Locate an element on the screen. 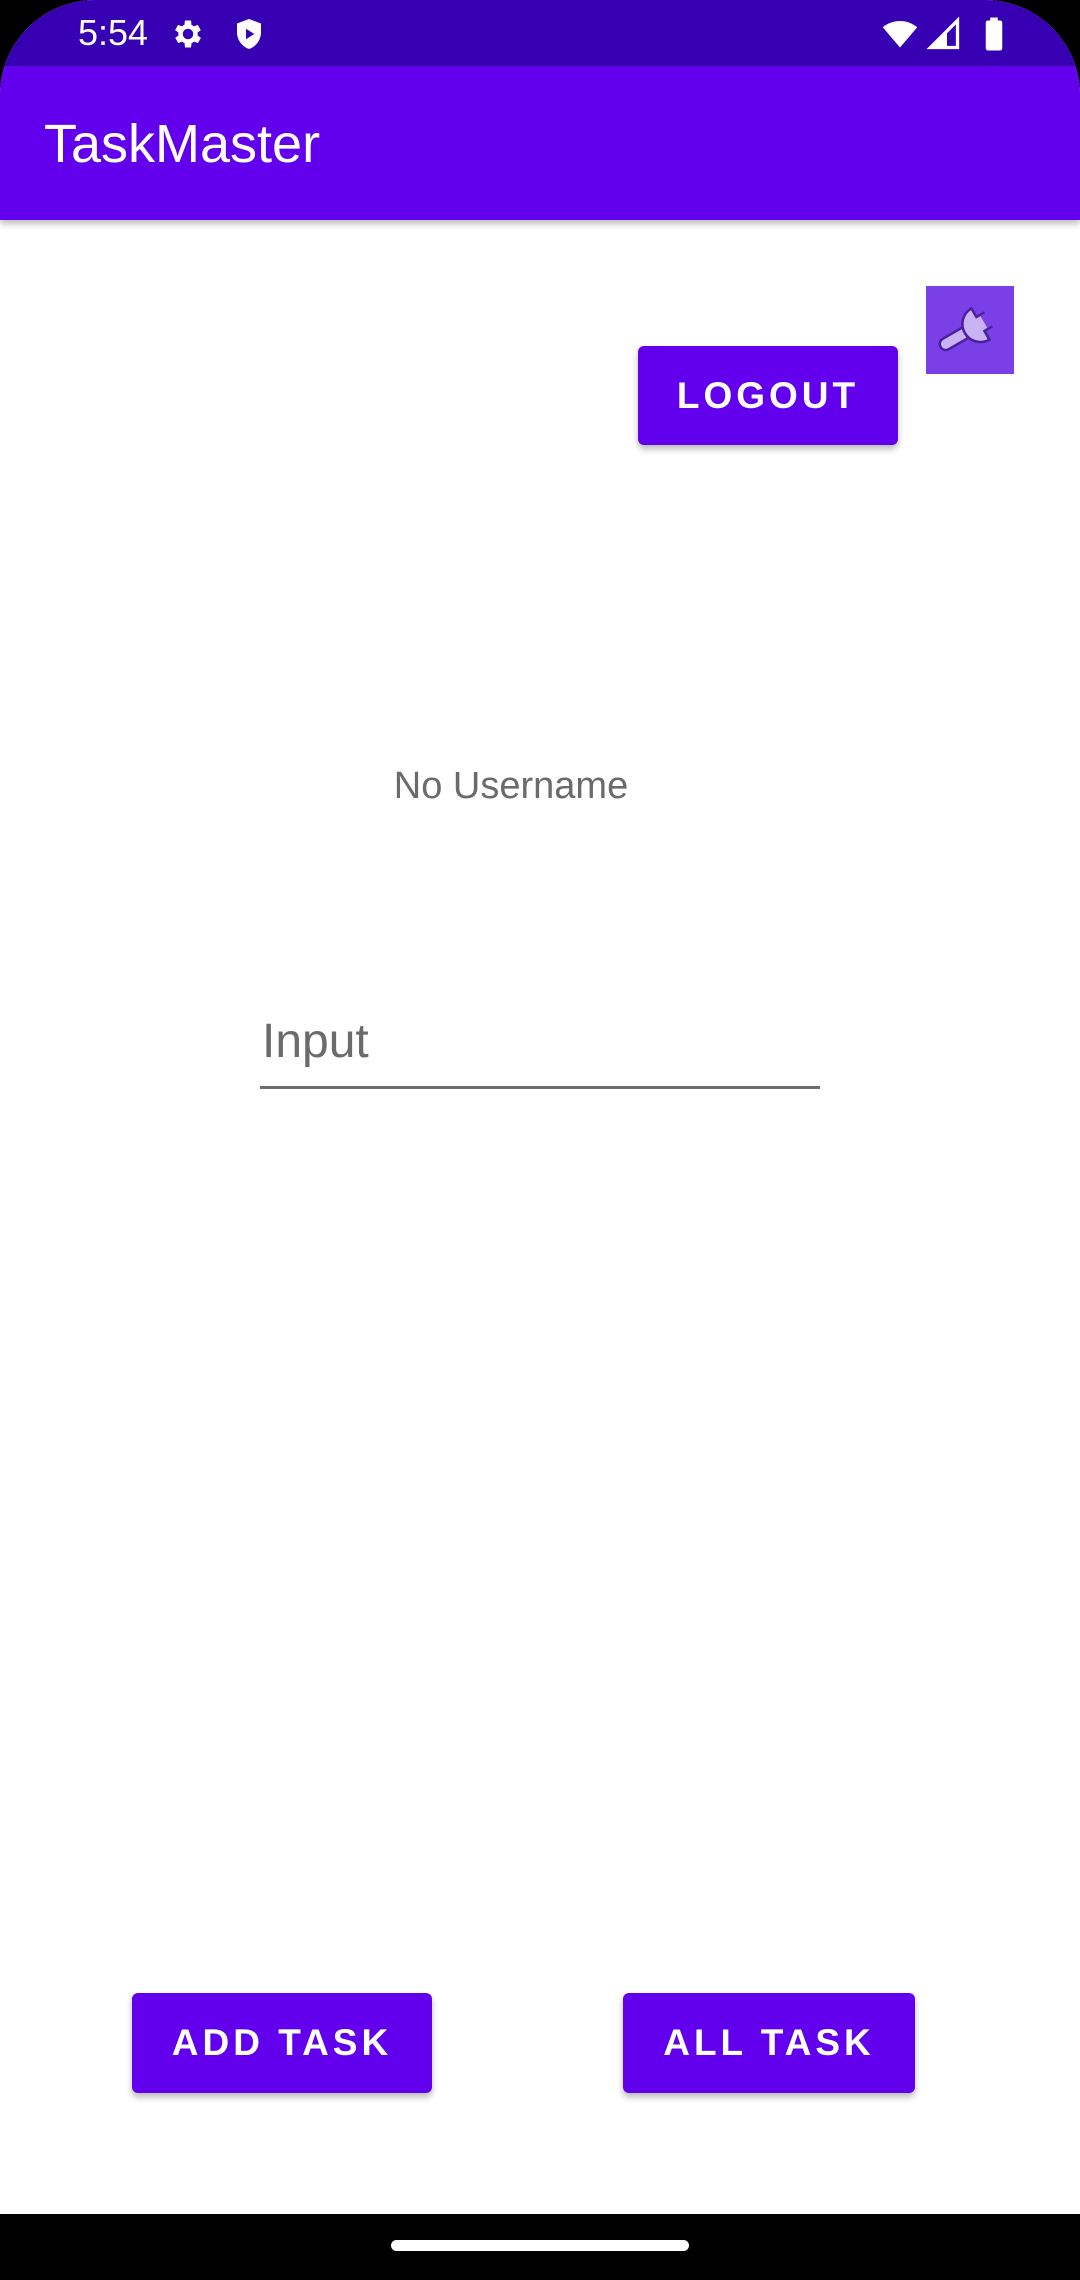 This screenshot has height=2280, width=1080. home-gesture-handle is located at coordinates (540, 2245).